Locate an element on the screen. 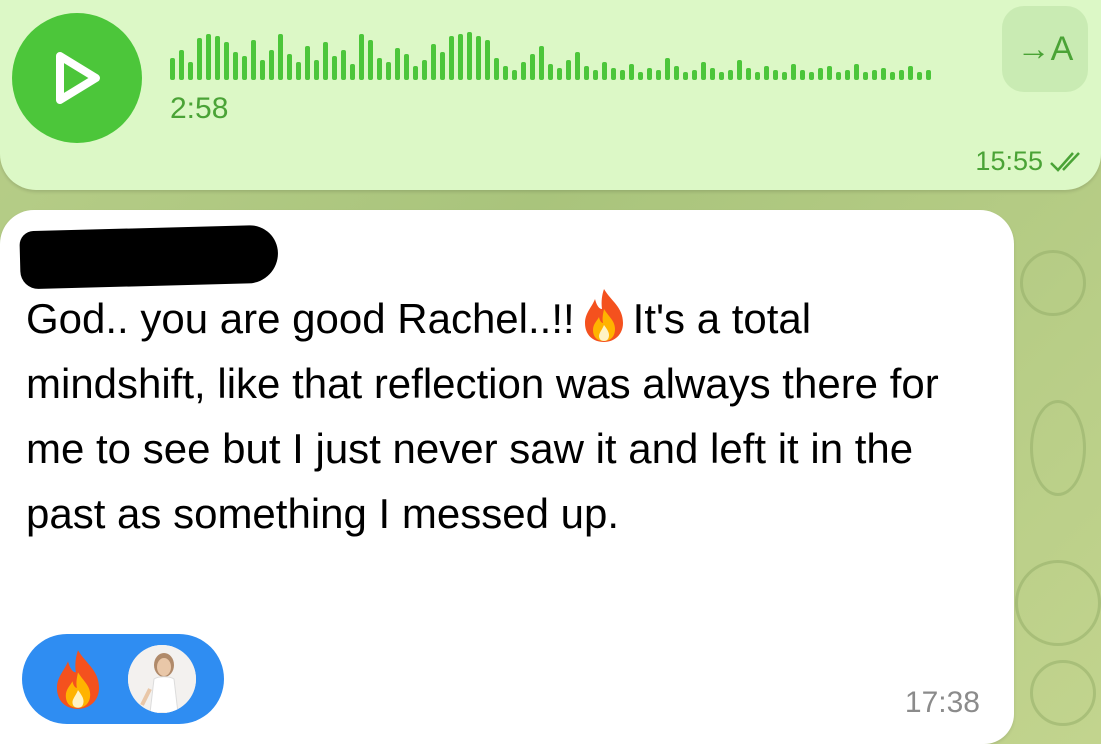 The width and height of the screenshot is (1101, 744). play-button is located at coordinates (77, 78).